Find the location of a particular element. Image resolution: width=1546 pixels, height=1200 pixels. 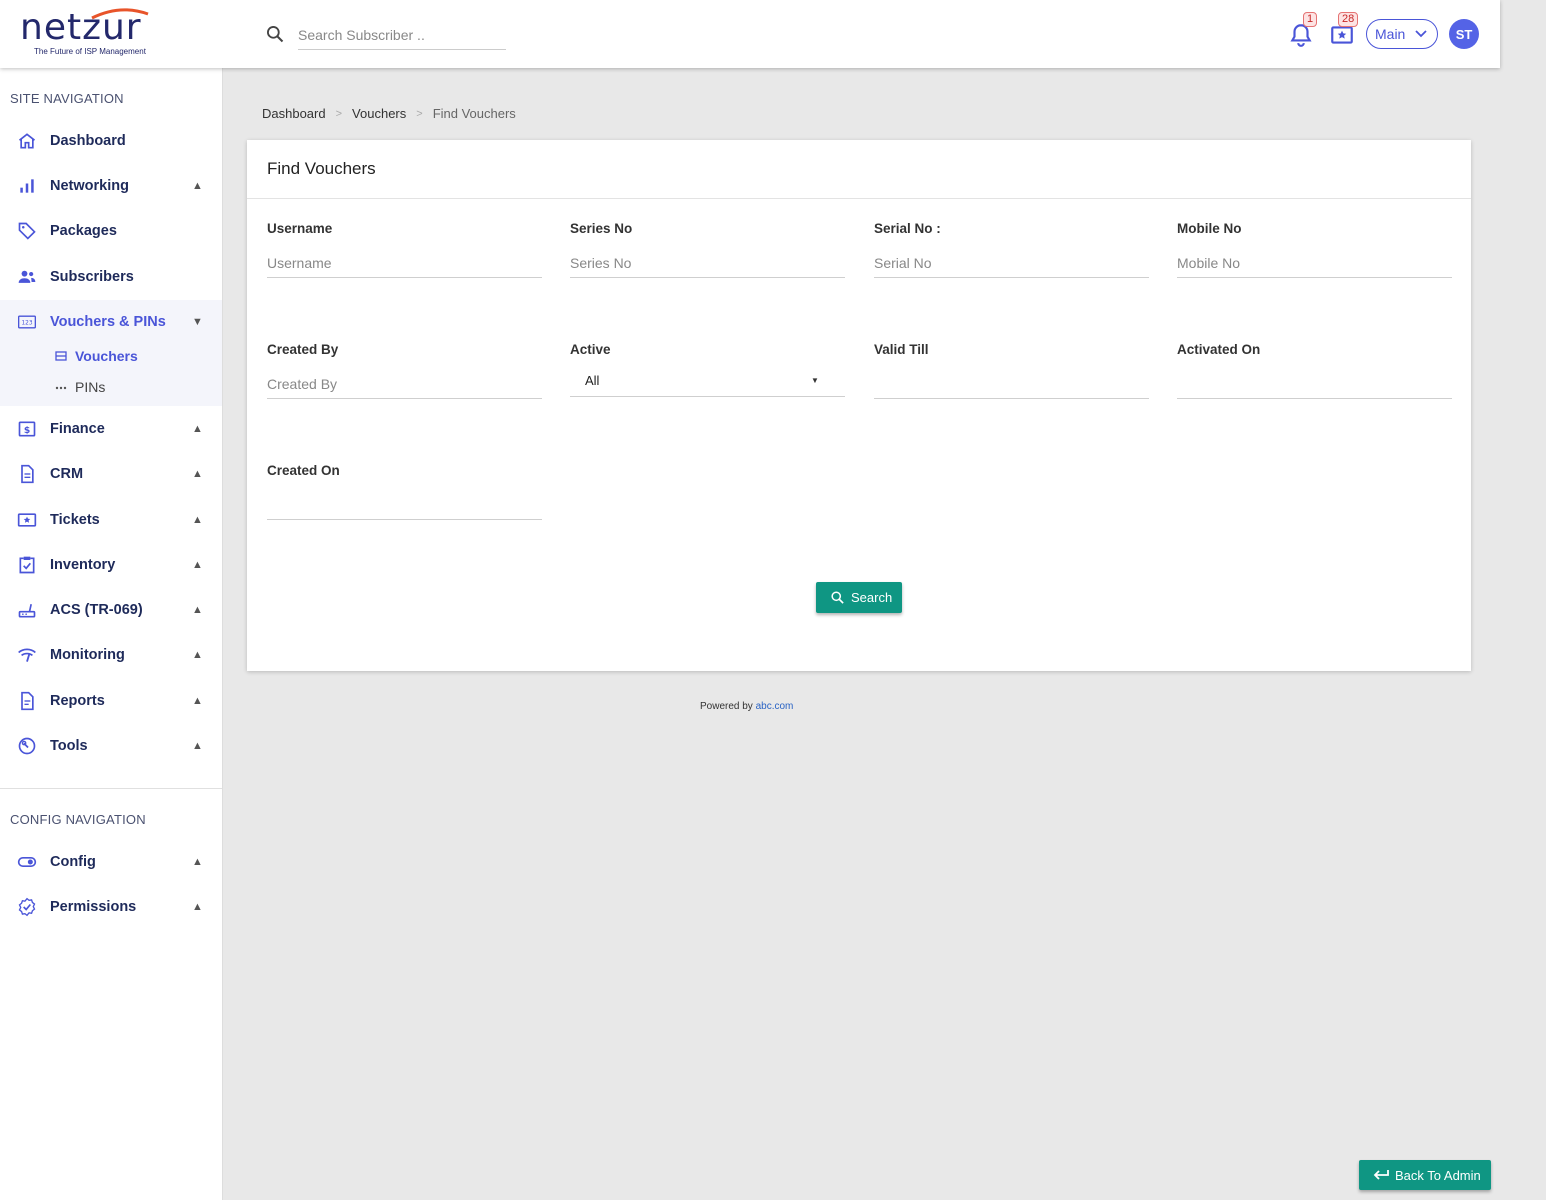

main-select-dropdown: Main is located at coordinates (1402, 34).